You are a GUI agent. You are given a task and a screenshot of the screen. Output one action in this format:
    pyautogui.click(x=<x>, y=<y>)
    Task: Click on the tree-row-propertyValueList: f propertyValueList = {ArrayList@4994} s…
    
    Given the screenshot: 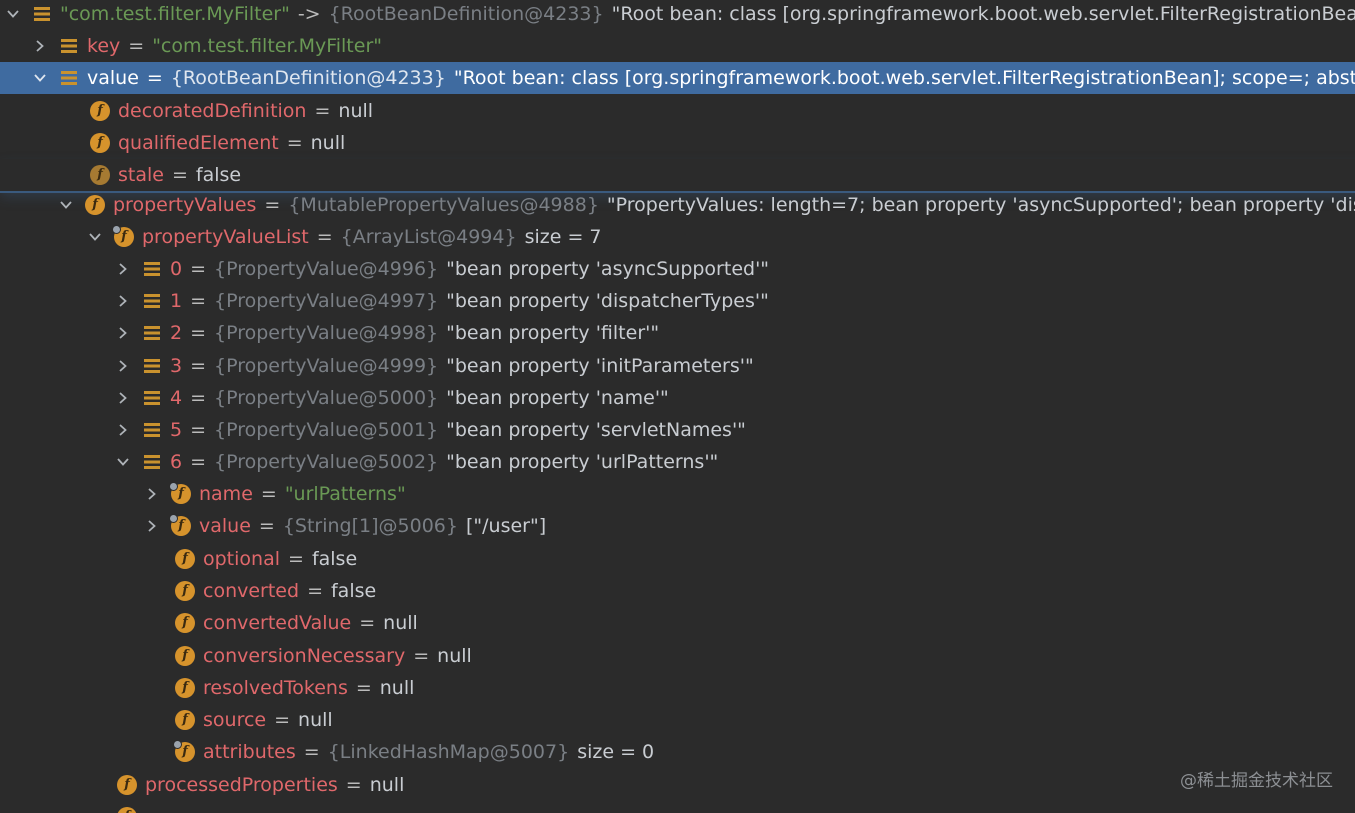 What is the action you would take?
    pyautogui.click(x=677, y=237)
    